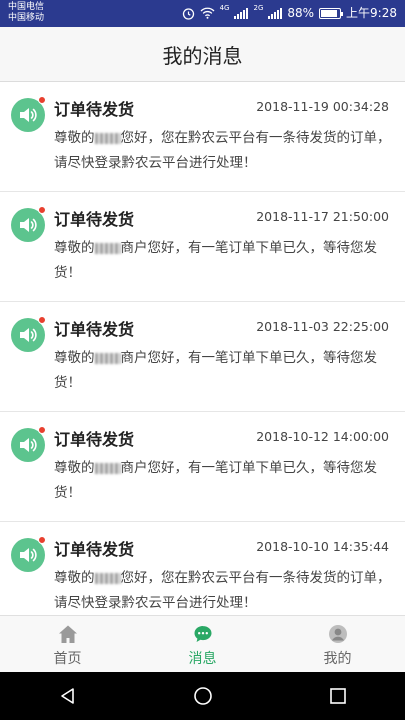 This screenshot has height=720, width=405. I want to click on recents-icon, so click(338, 696).